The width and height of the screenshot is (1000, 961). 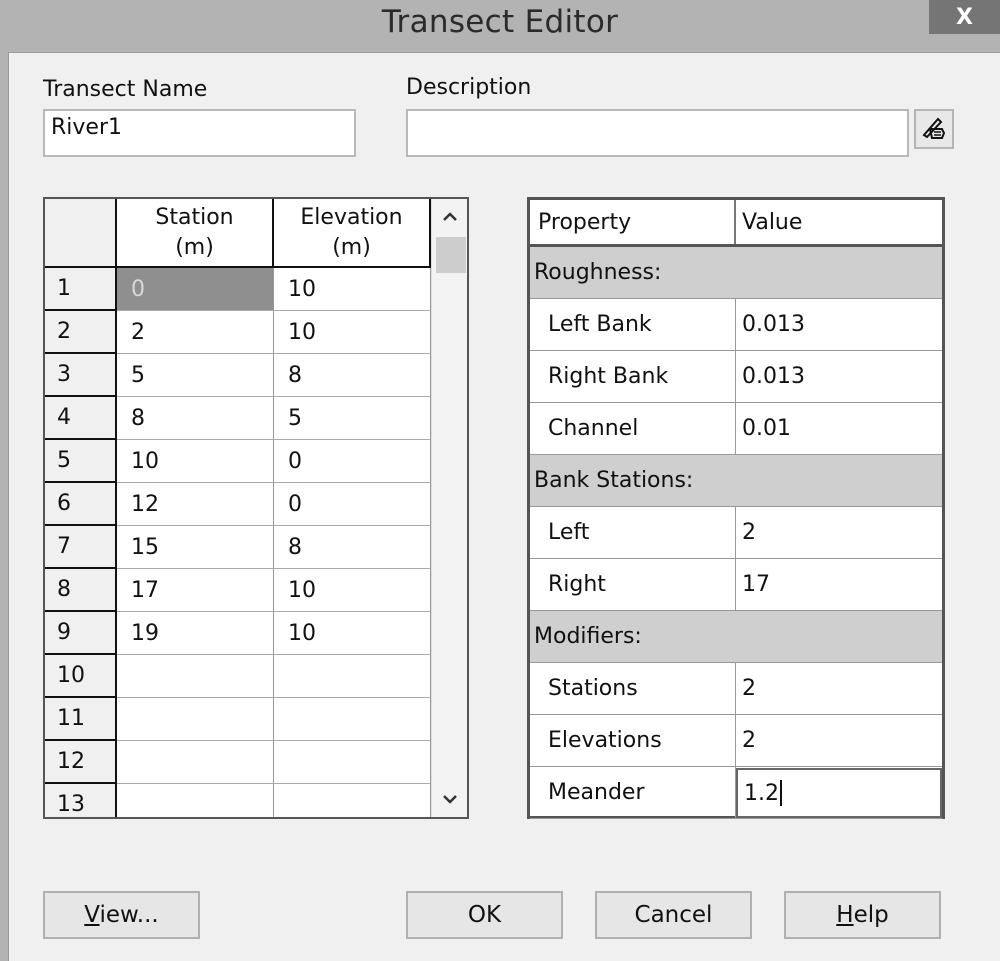 What do you see at coordinates (81, 418) in the screenshot?
I see `row-number-header: 4` at bounding box center [81, 418].